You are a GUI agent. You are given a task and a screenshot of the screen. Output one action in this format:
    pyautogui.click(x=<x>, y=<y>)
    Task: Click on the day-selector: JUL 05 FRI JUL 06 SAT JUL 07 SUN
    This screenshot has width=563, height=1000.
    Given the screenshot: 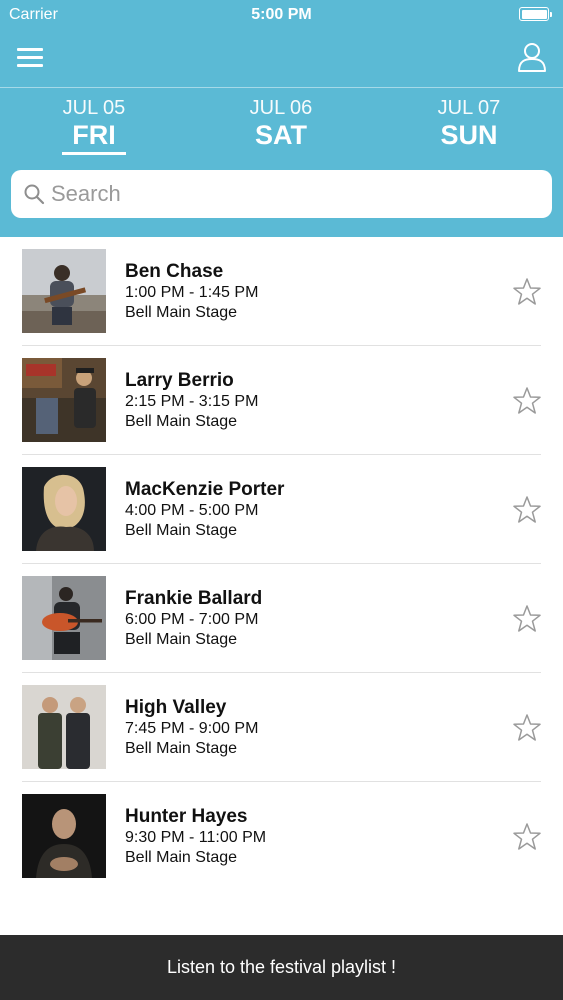 What is the action you would take?
    pyautogui.click(x=281, y=128)
    